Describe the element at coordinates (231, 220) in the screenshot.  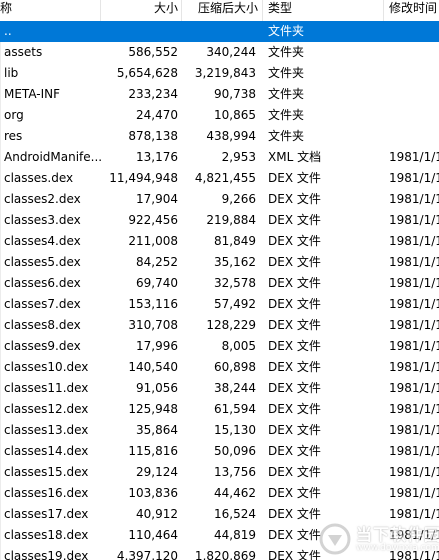
I see `file-packed-size: 219,884` at that location.